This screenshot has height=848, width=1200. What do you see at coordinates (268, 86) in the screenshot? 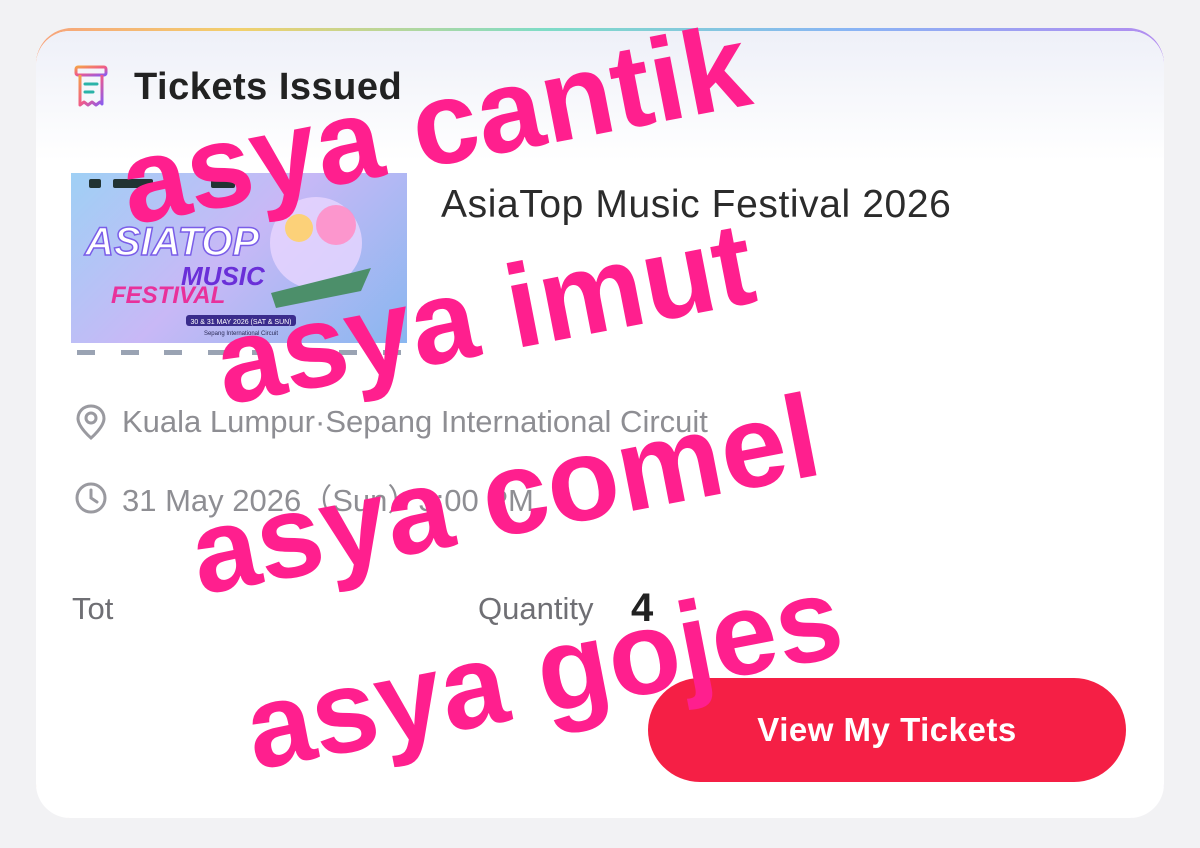
I see `page-title: Tickets Issued` at bounding box center [268, 86].